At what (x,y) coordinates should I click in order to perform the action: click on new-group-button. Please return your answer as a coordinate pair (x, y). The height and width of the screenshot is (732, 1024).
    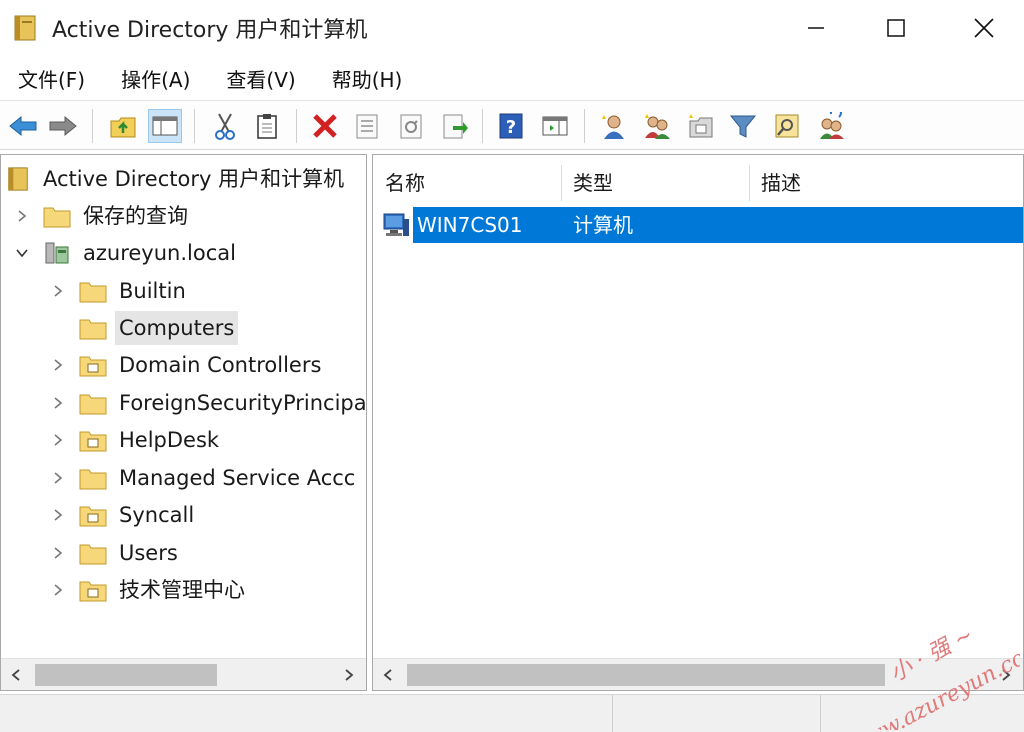
    Looking at the image, I should click on (657, 126).